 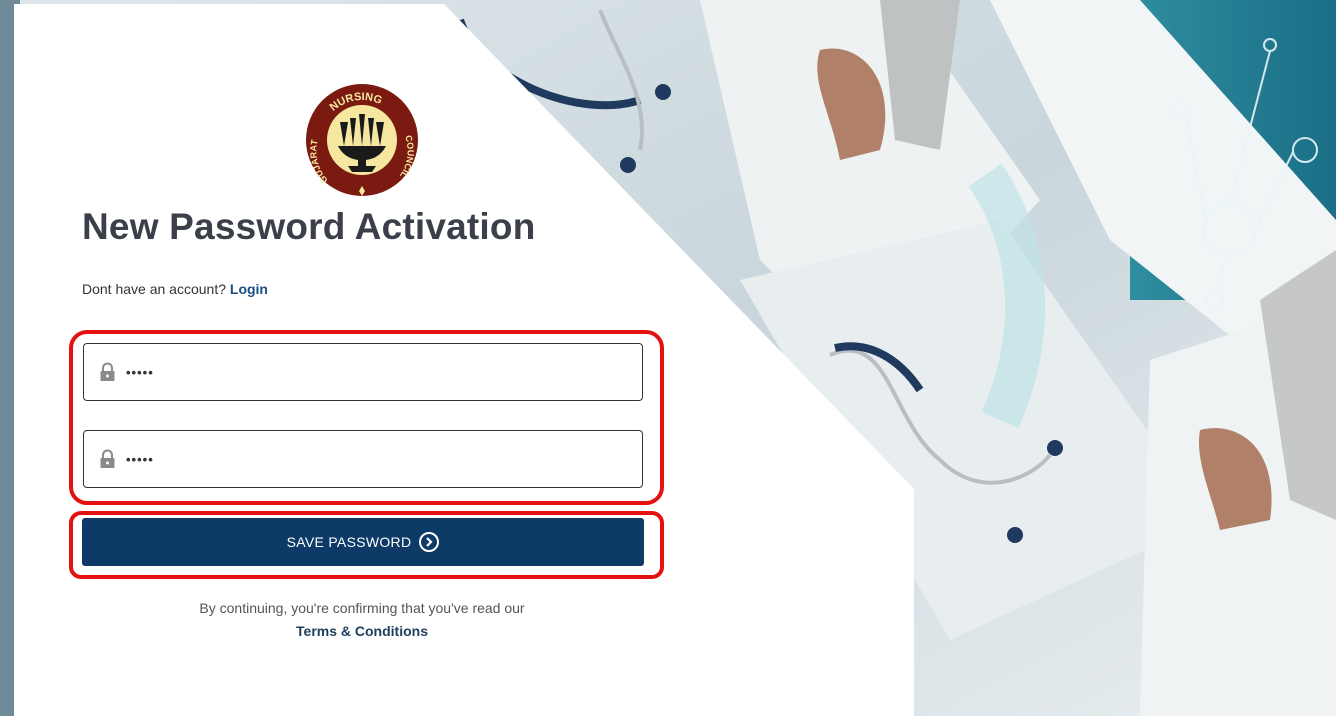 I want to click on chevron-right-circle-icon, so click(x=429, y=542).